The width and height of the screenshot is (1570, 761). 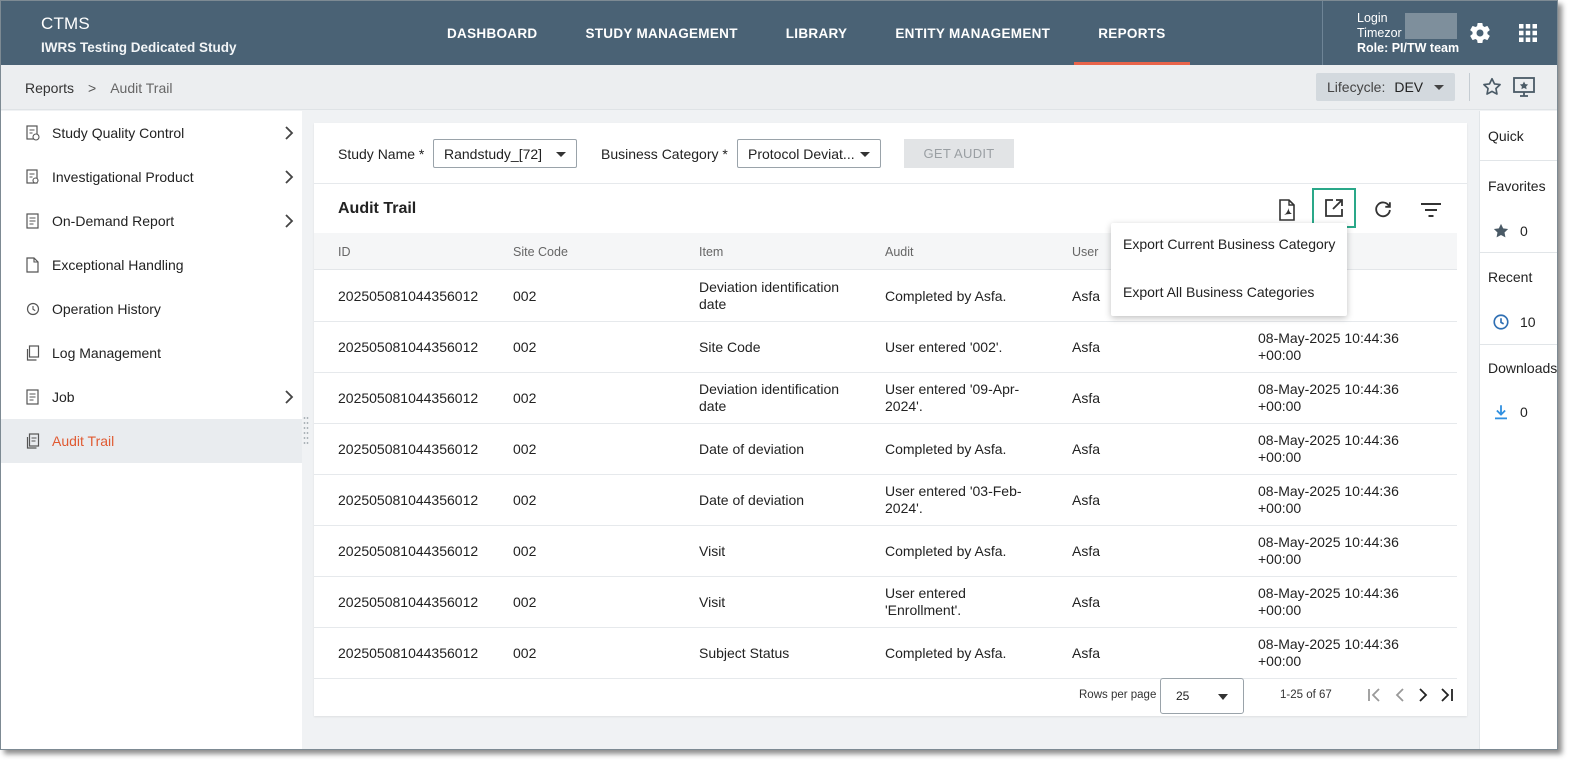 What do you see at coordinates (1085, 252) in the screenshot?
I see `column-user: User` at bounding box center [1085, 252].